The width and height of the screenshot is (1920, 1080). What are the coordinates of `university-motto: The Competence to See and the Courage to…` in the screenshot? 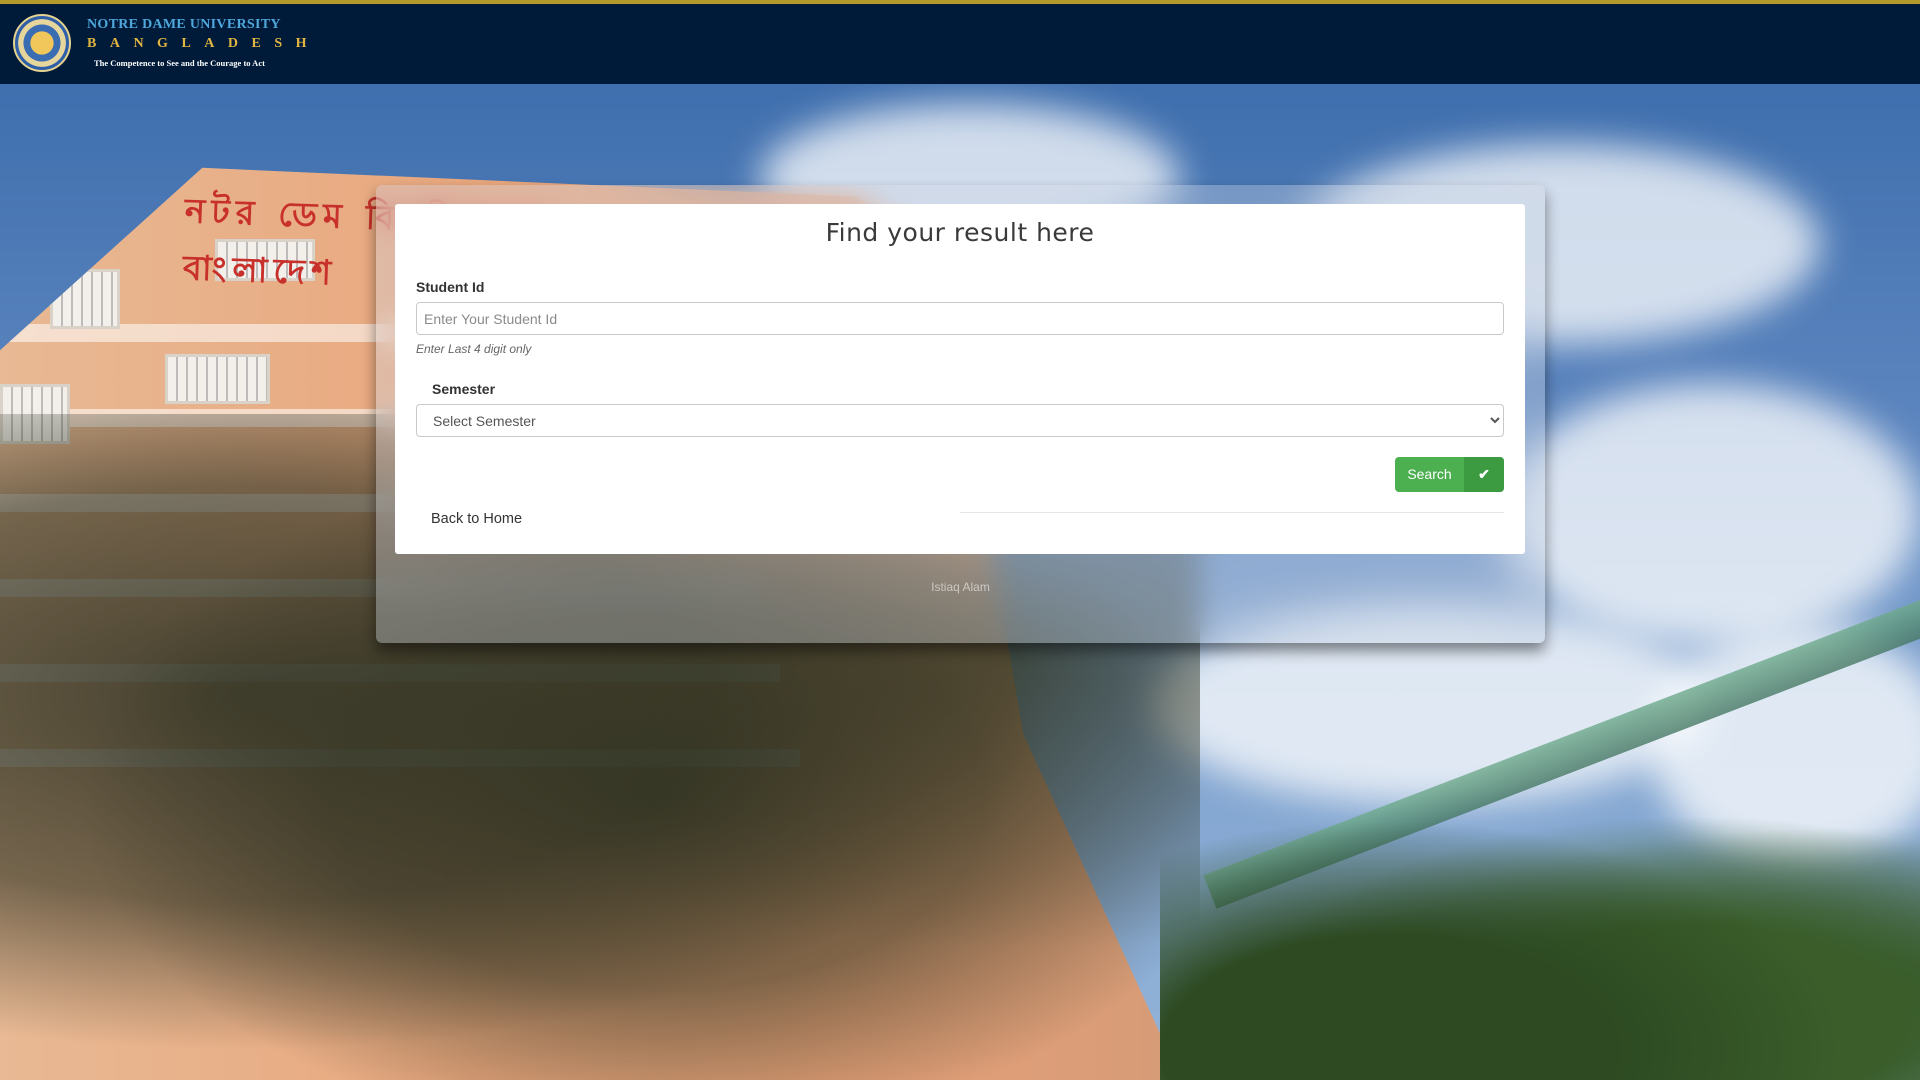 It's located at (179, 63).